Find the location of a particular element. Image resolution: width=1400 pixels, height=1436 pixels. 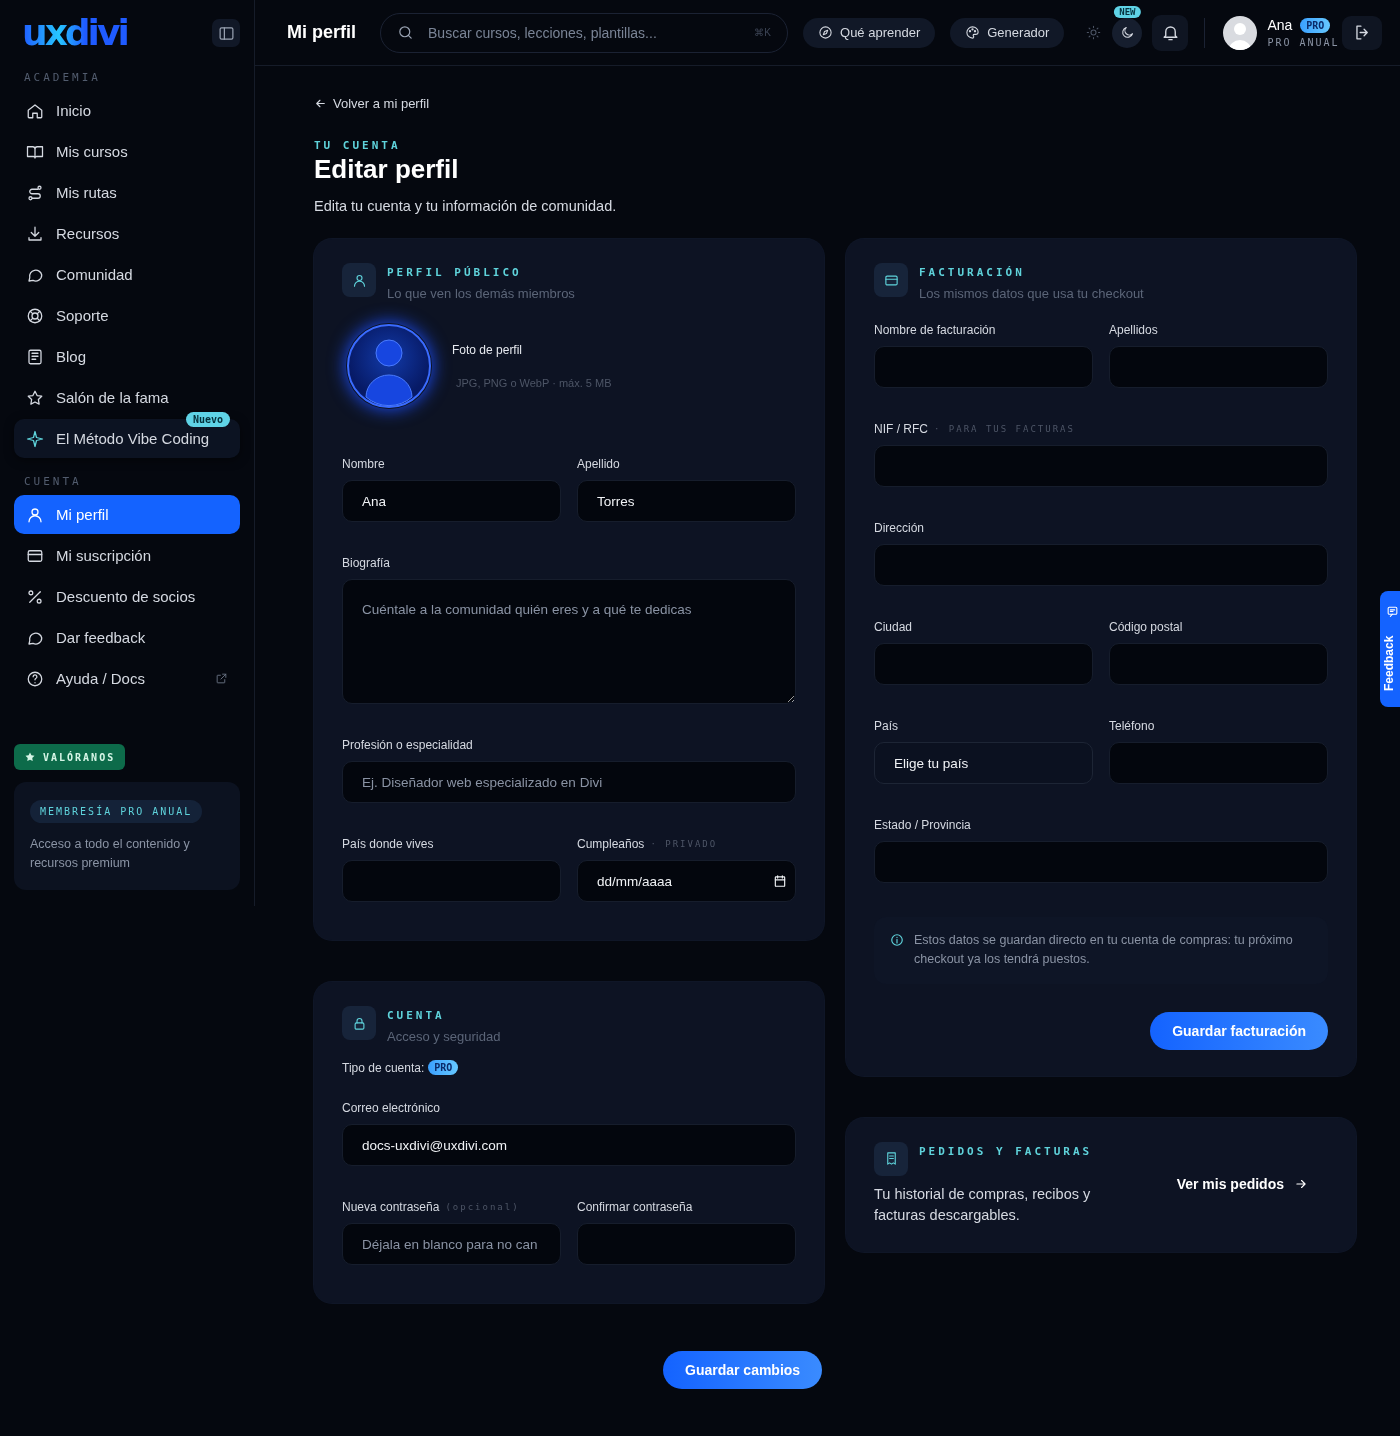

logout-button is located at coordinates (1362, 32).